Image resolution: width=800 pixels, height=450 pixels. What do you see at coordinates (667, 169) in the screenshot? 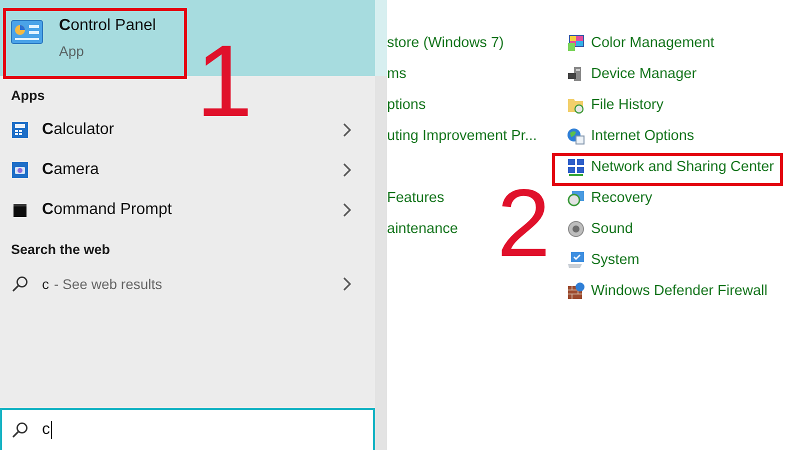
I see `control-panel-link: Network and Sharing Center` at bounding box center [667, 169].